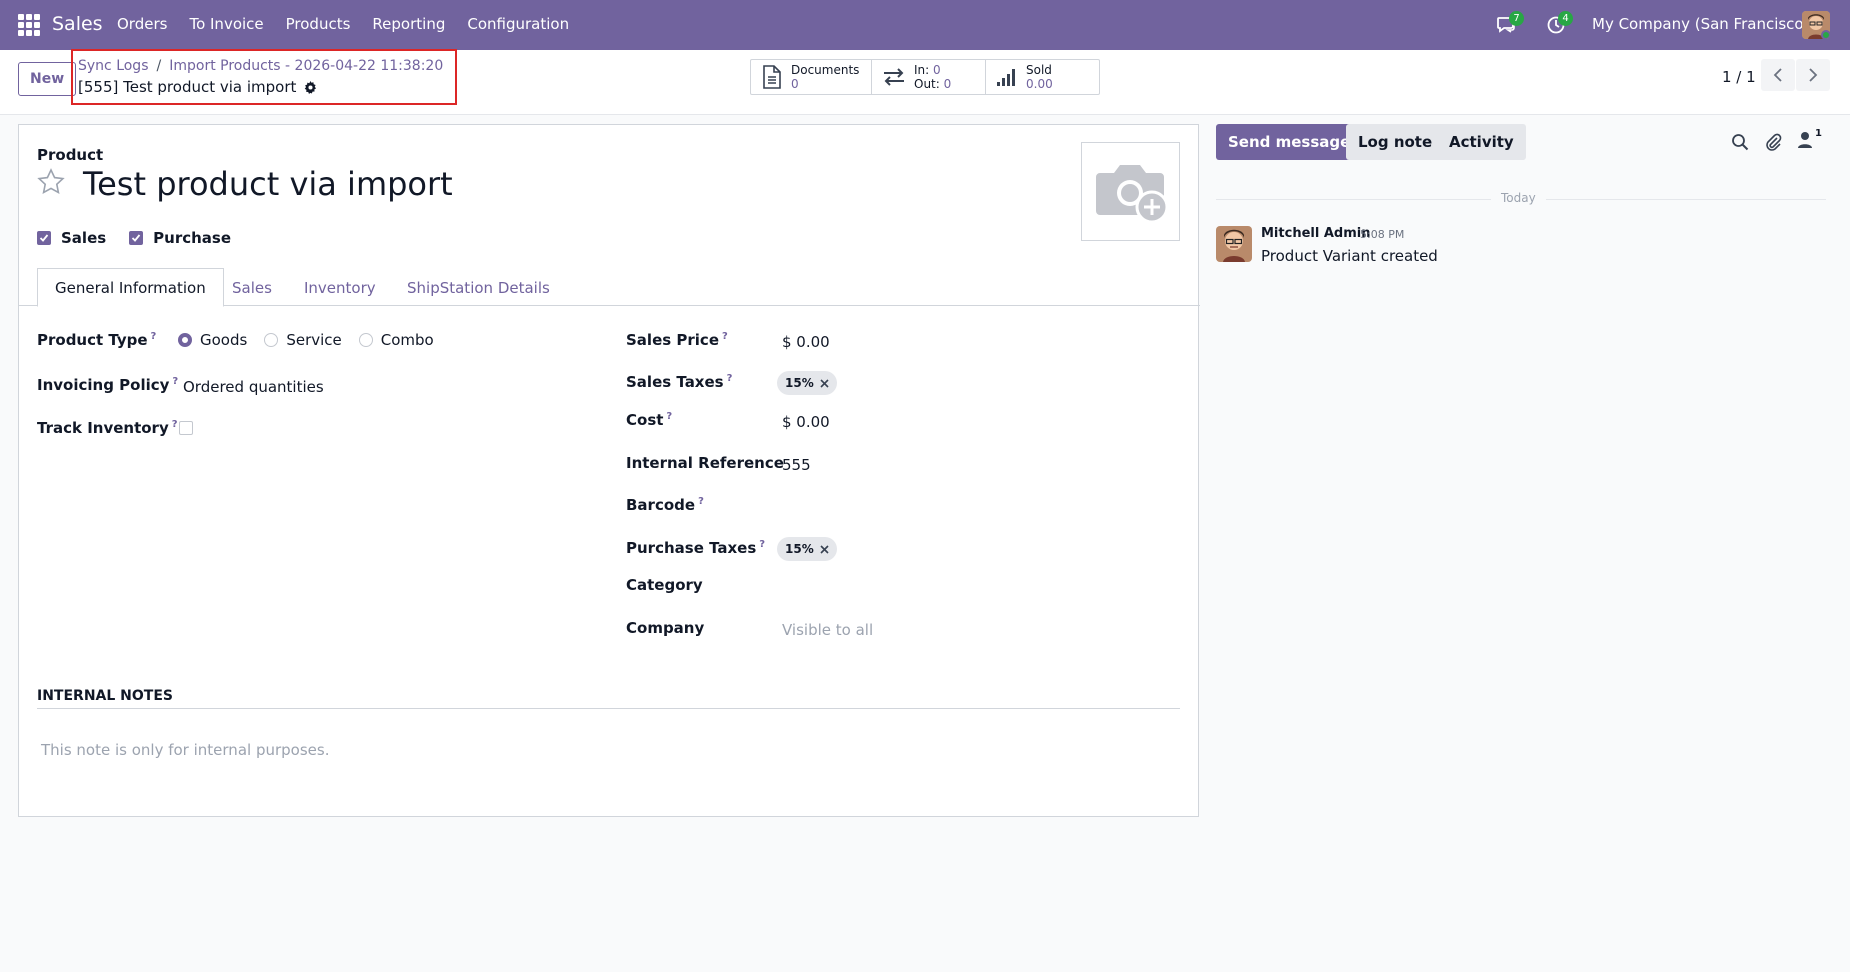 This screenshot has height=972, width=1850. Describe the element at coordinates (310, 87) in the screenshot. I see `gear-icon` at that location.